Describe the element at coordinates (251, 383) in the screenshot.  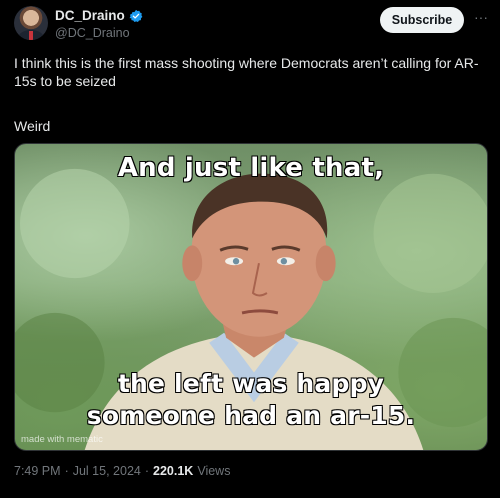
I see `meme-caption-bottom-line-1: the left was happy` at that location.